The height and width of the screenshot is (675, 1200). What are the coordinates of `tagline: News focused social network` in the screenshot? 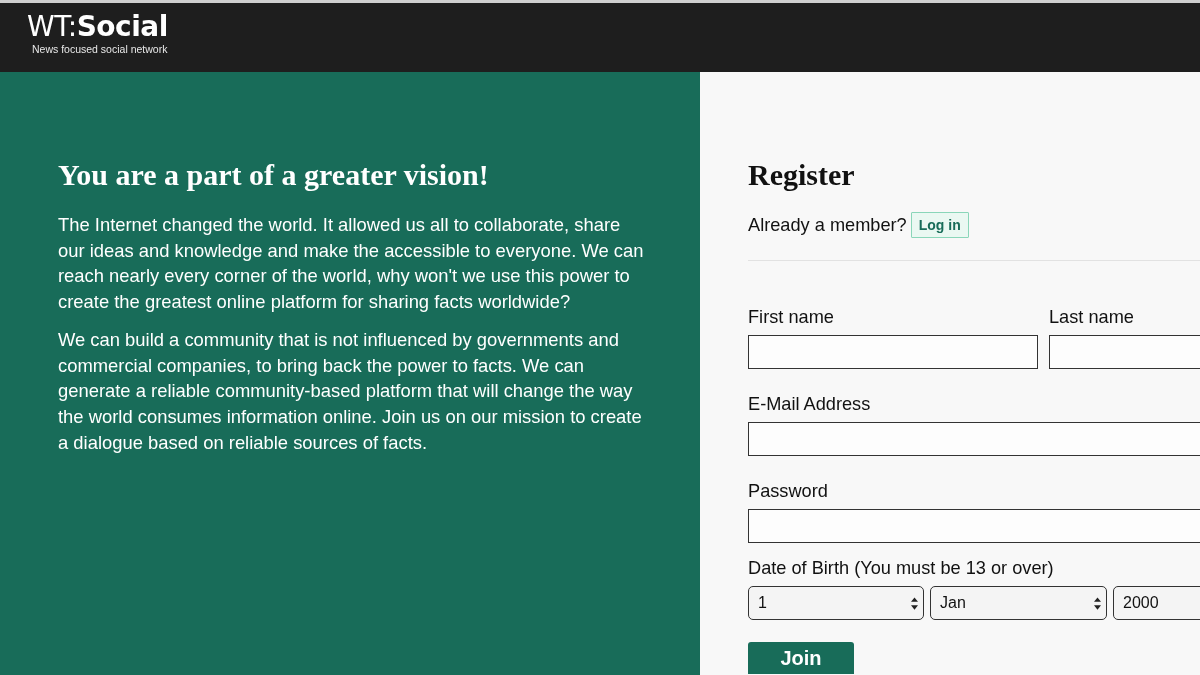 It's located at (100, 49).